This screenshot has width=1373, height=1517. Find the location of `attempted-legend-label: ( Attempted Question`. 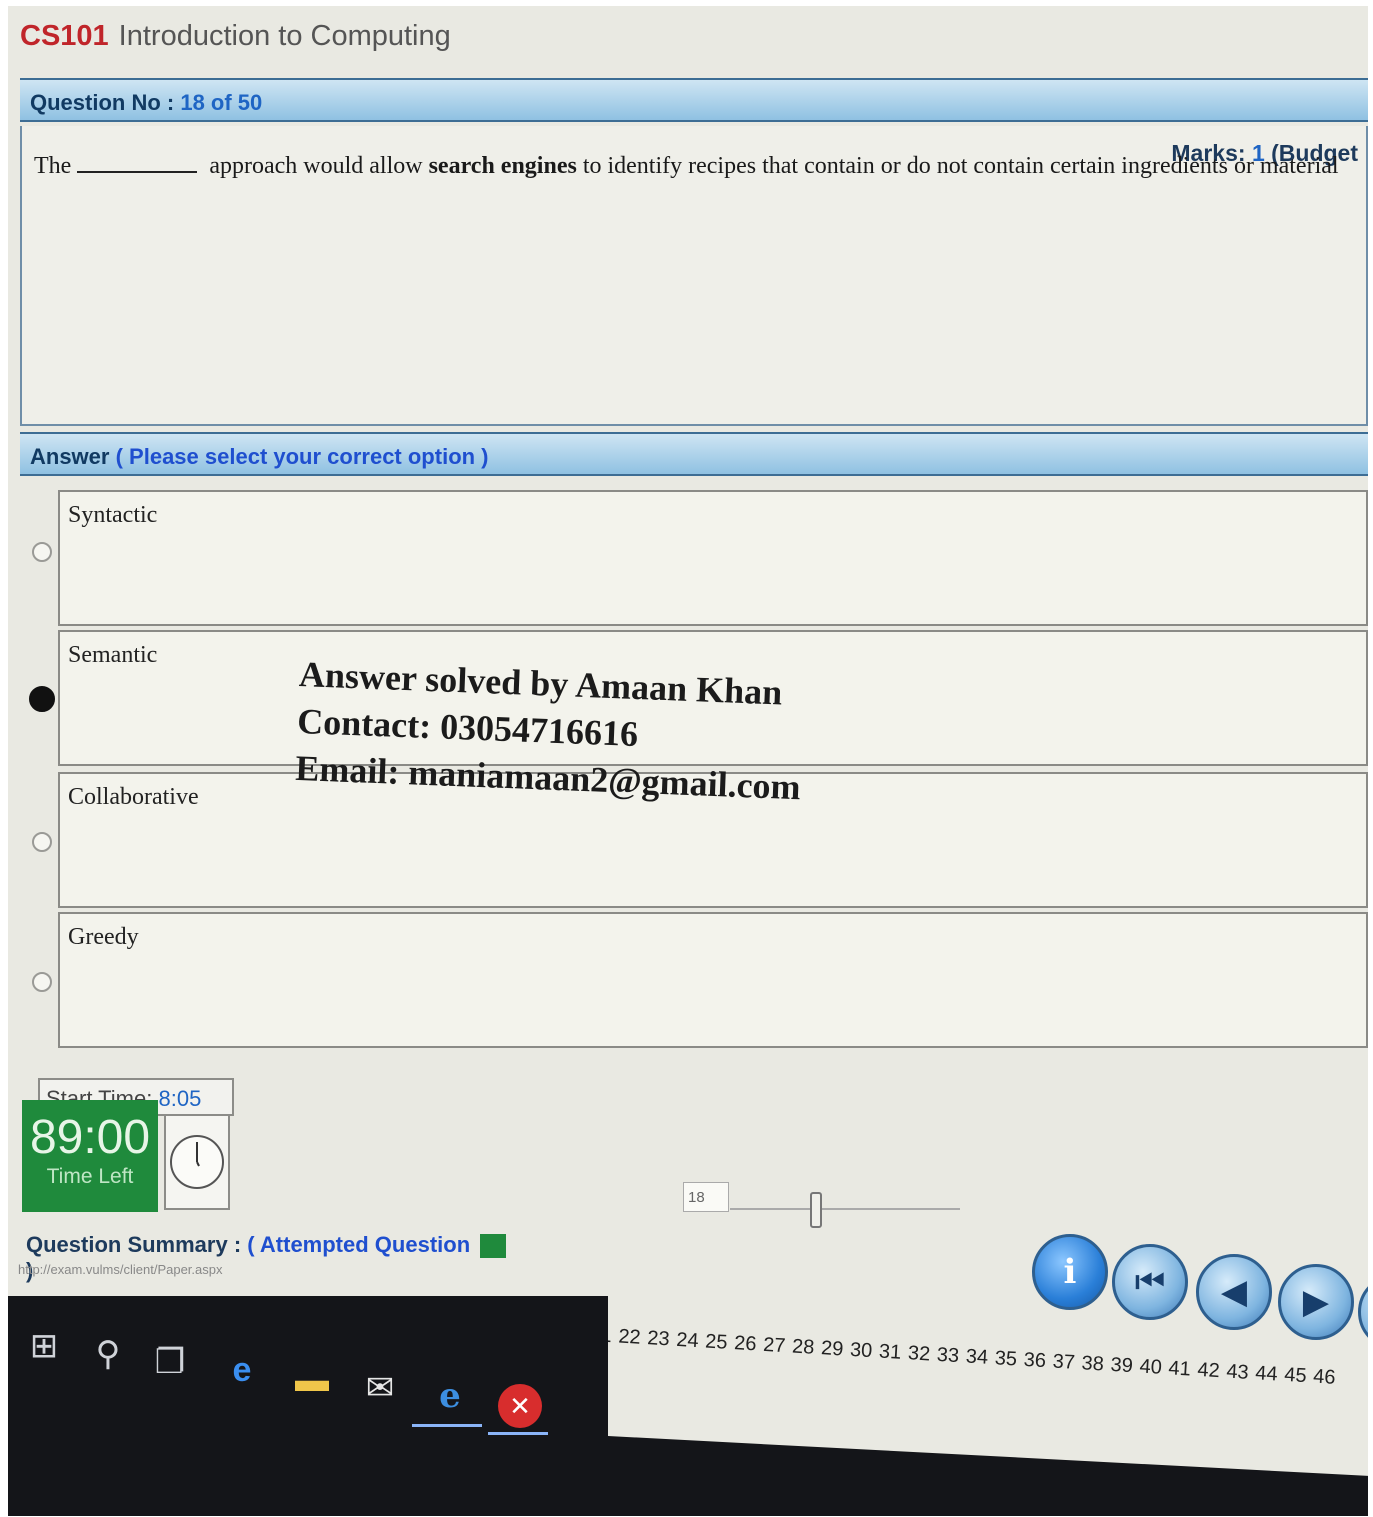

attempted-legend-label: ( Attempted Question is located at coordinates (359, 1244).